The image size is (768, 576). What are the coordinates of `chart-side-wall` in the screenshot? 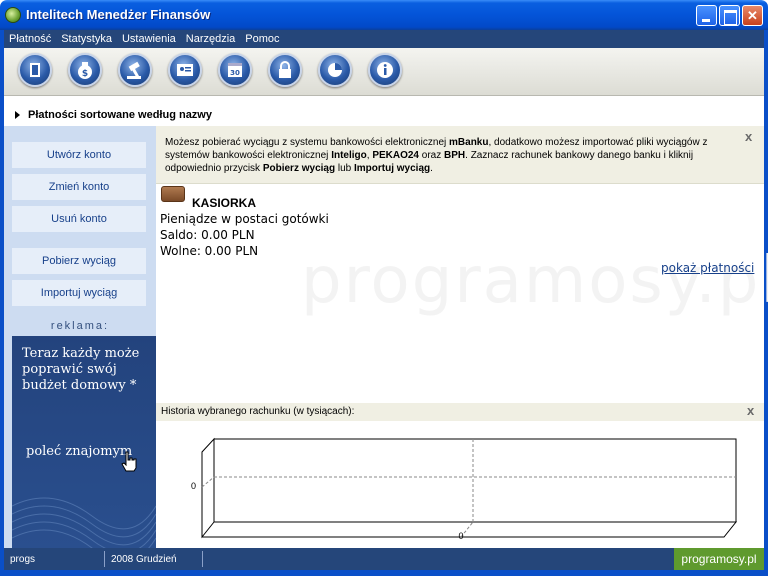 It's located at (208, 488).